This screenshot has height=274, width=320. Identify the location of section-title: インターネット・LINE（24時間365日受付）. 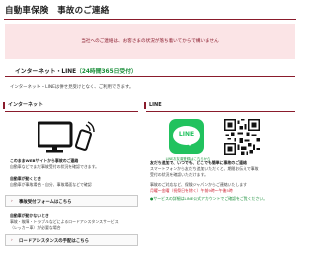
(76, 70).